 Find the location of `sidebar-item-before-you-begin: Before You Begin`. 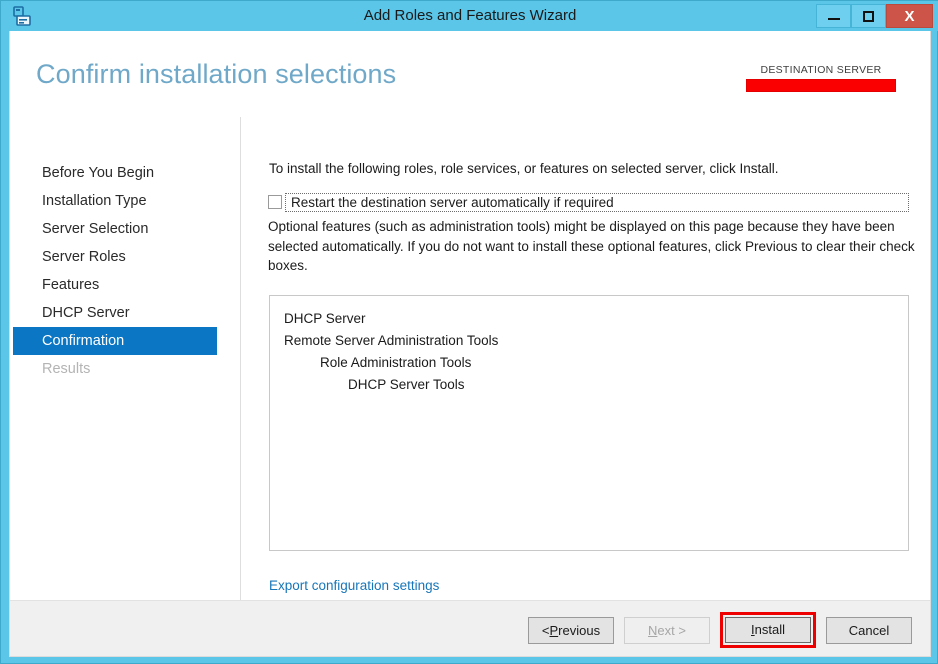

sidebar-item-before-you-begin: Before You Begin is located at coordinates (125, 173).